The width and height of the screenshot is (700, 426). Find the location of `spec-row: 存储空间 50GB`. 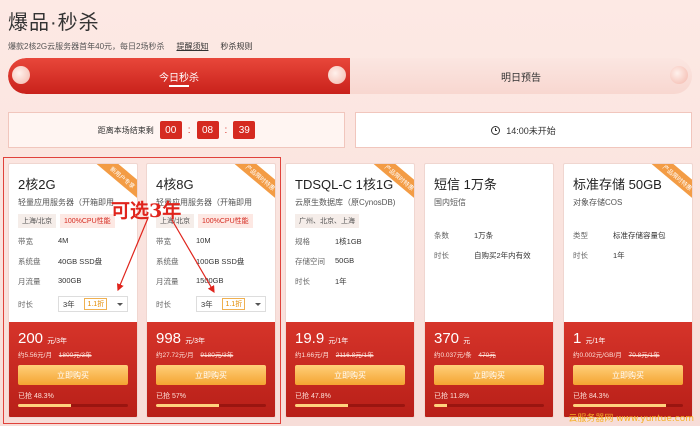

spec-row: 存储空间 50GB is located at coordinates (350, 261).